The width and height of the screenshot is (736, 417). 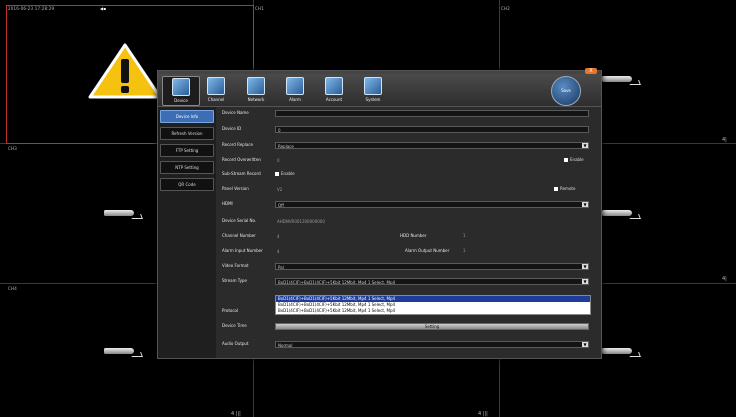 What do you see at coordinates (432, 326) in the screenshot?
I see `device-time-setting-button: Setting` at bounding box center [432, 326].